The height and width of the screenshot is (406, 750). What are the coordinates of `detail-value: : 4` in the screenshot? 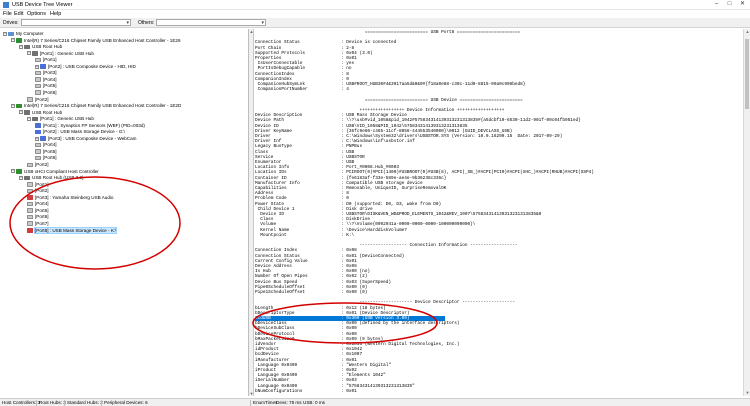 It's located at (345, 90).